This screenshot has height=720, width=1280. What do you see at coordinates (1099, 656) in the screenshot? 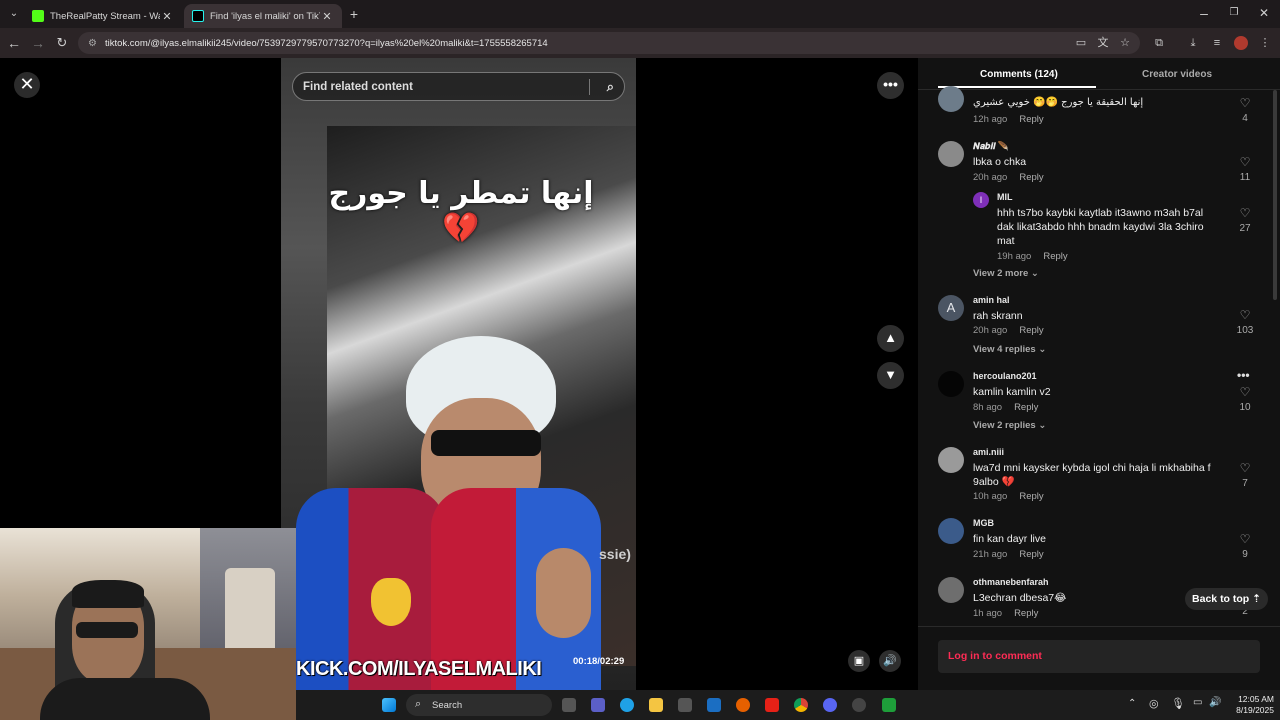
I see `login-to-comment-button: Log in to comment` at bounding box center [1099, 656].